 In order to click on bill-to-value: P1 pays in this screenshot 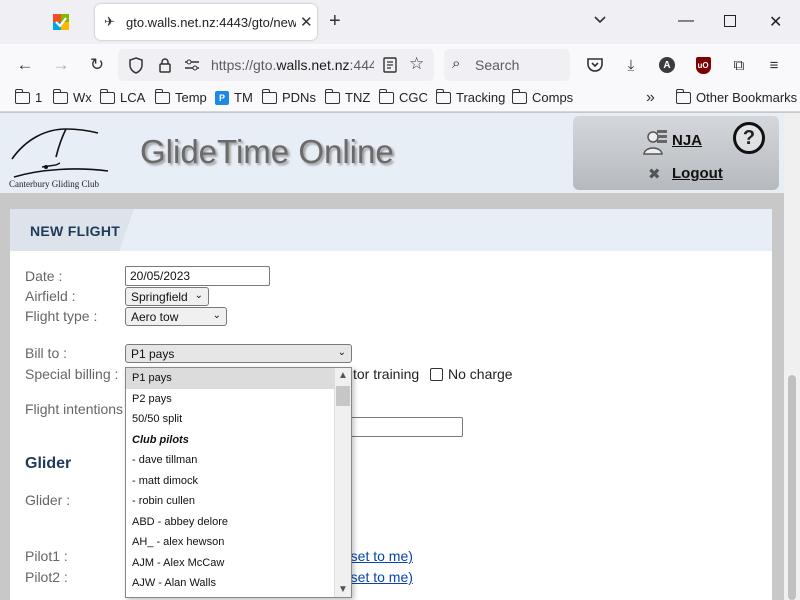, I will do `click(153, 354)`.